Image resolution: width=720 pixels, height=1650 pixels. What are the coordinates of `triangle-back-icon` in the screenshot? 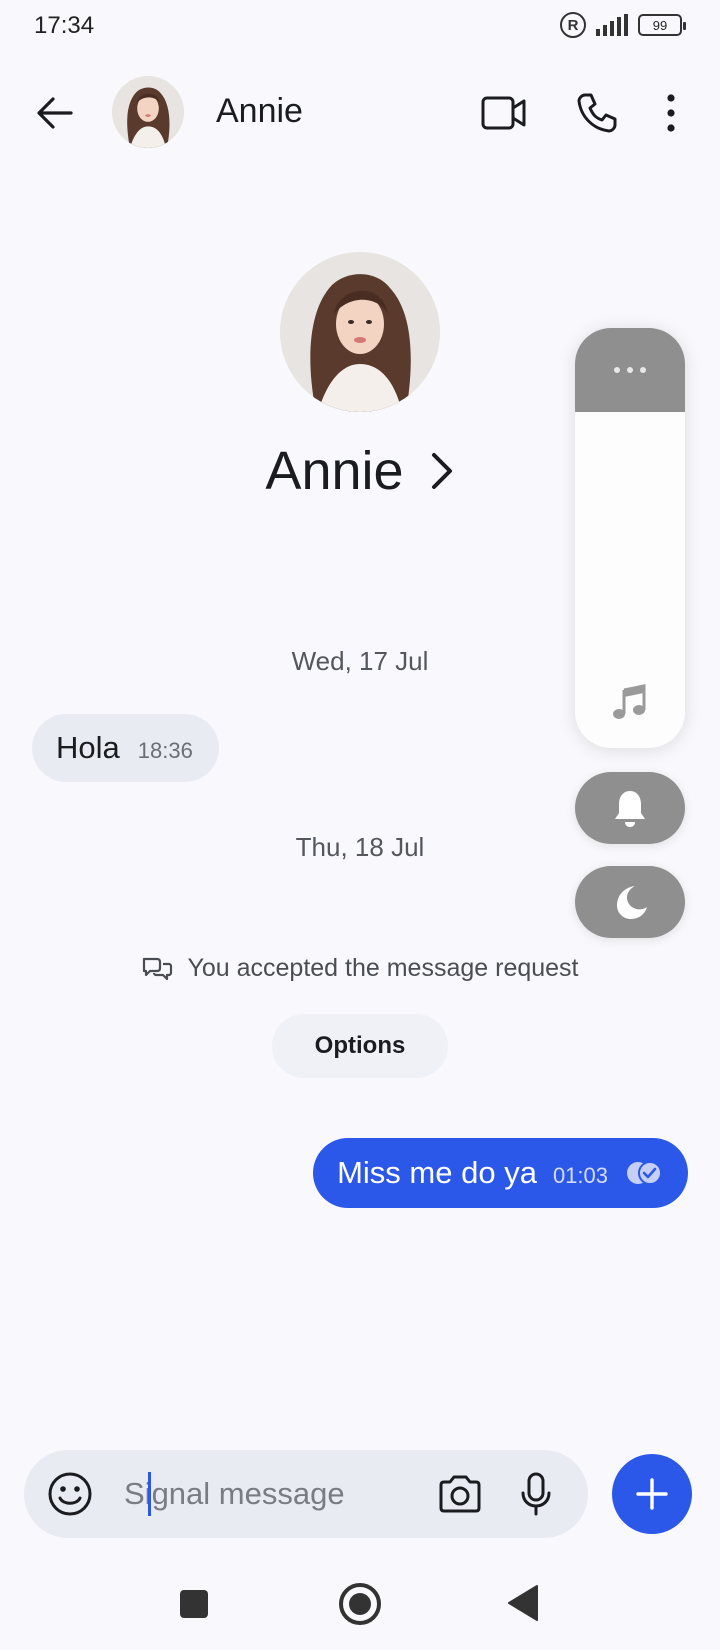 It's located at (523, 1603).